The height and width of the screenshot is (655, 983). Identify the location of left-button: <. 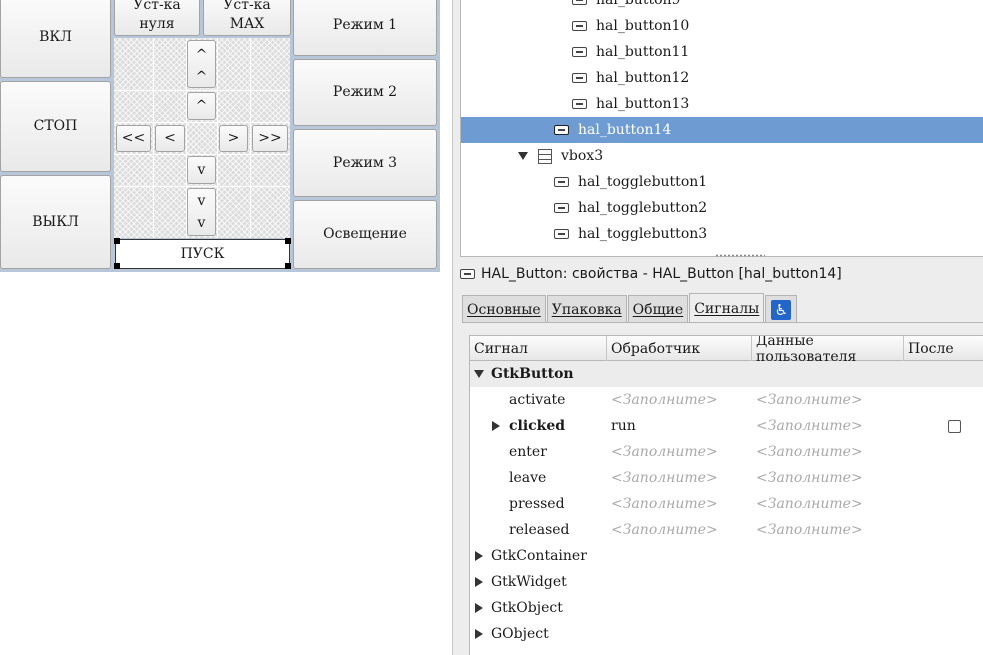
(170, 138).